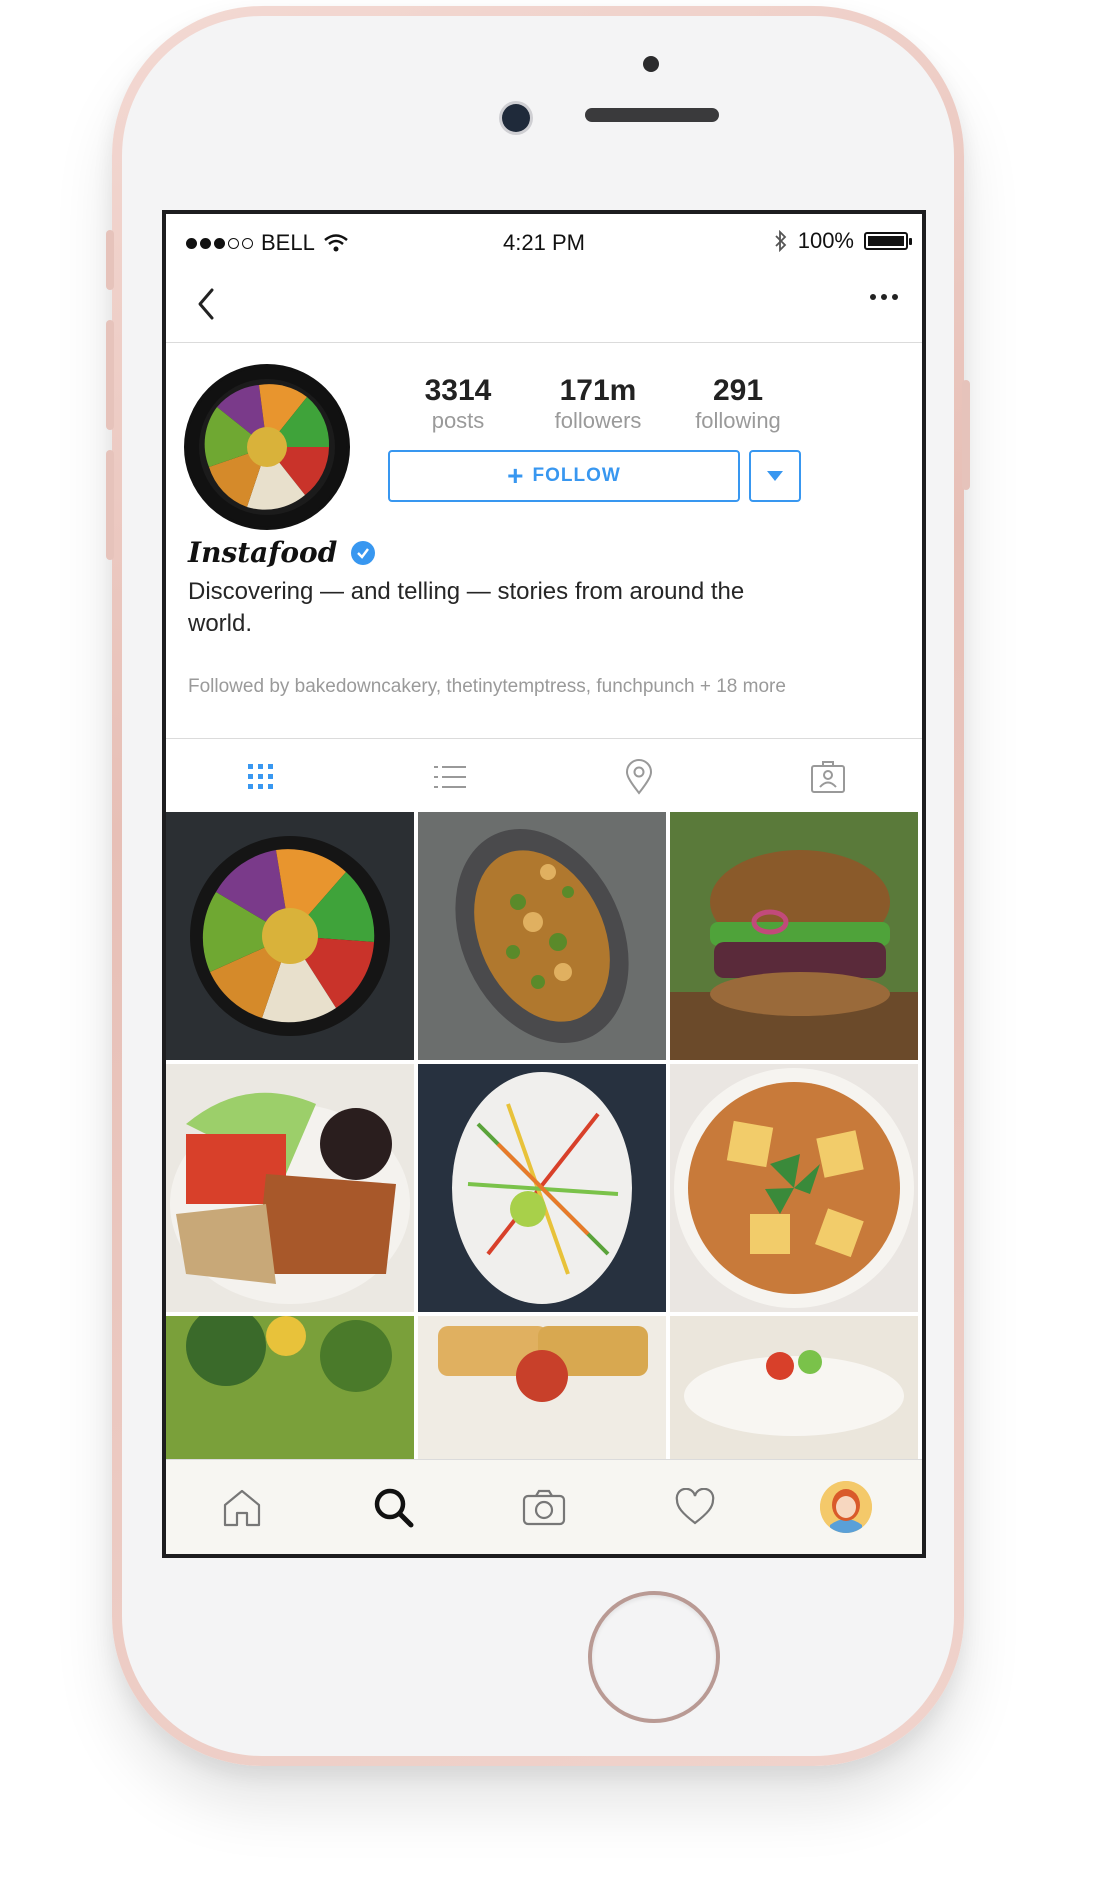 The width and height of the screenshot is (1098, 1894). I want to click on home-button, so click(654, 1657).